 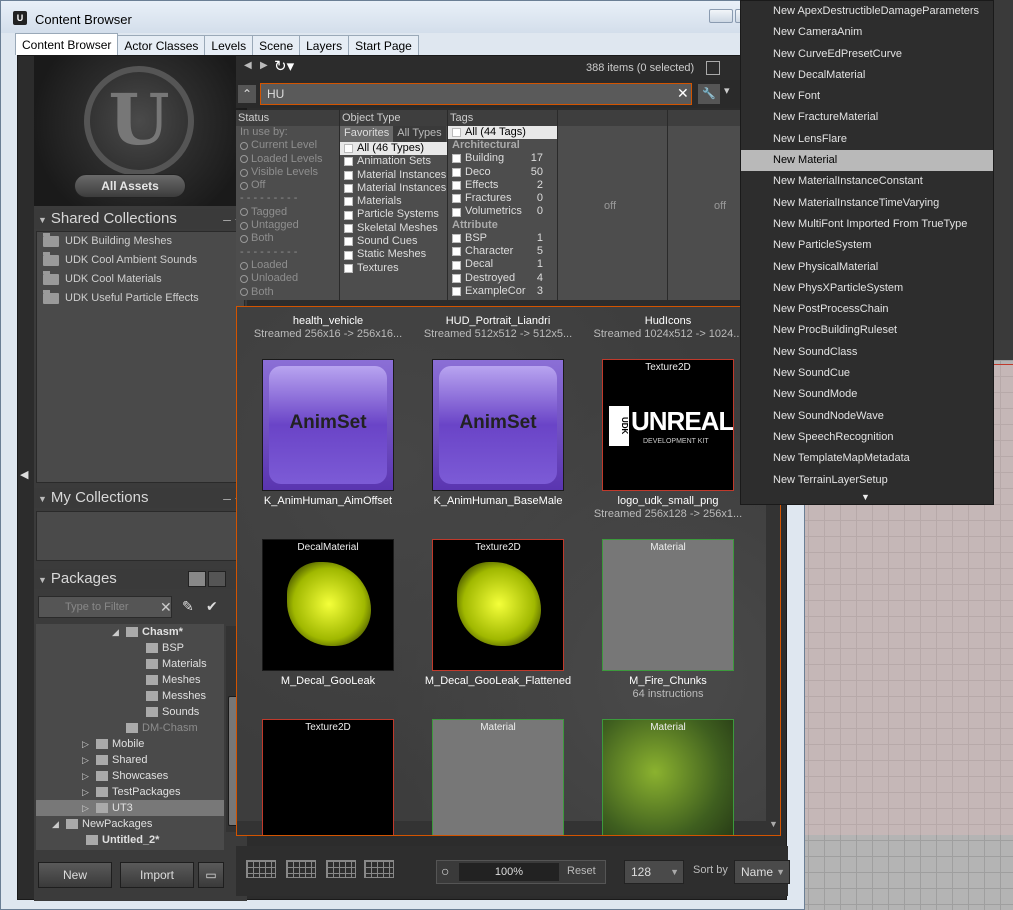 I want to click on new-button: New, so click(x=75, y=875).